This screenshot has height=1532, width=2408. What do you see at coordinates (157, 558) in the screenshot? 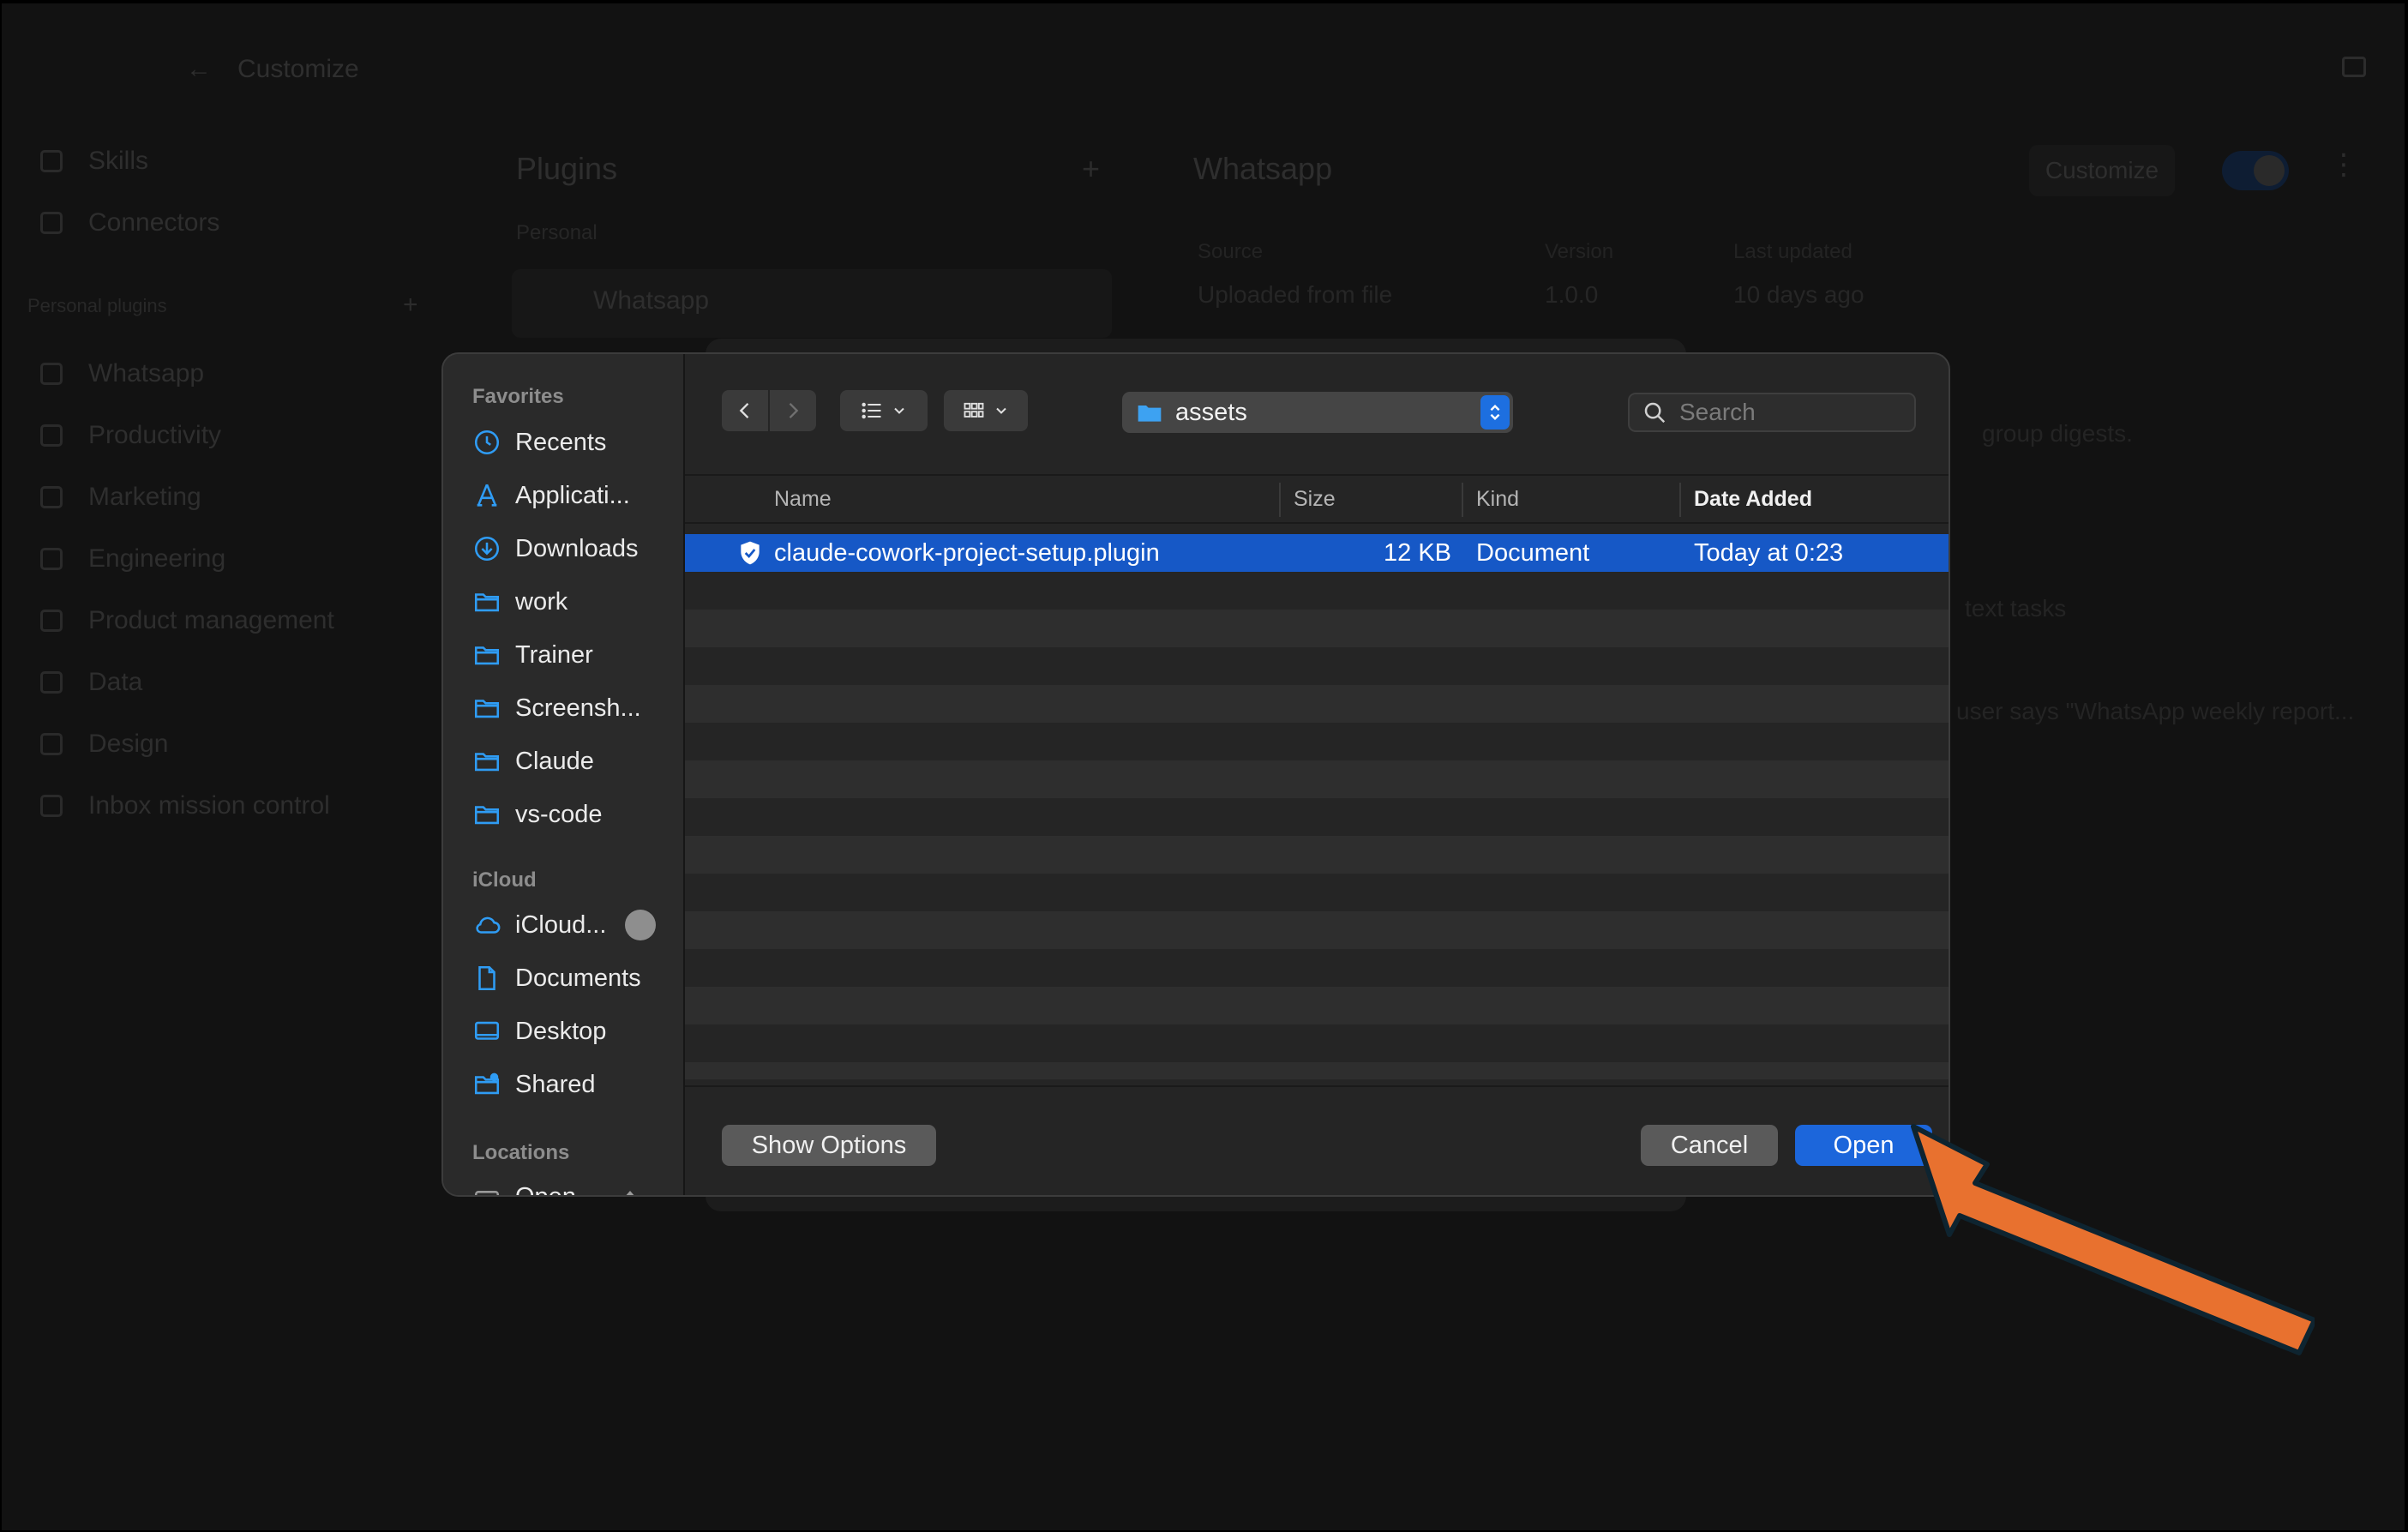
I see `background-plugin-label: Engineering` at bounding box center [157, 558].